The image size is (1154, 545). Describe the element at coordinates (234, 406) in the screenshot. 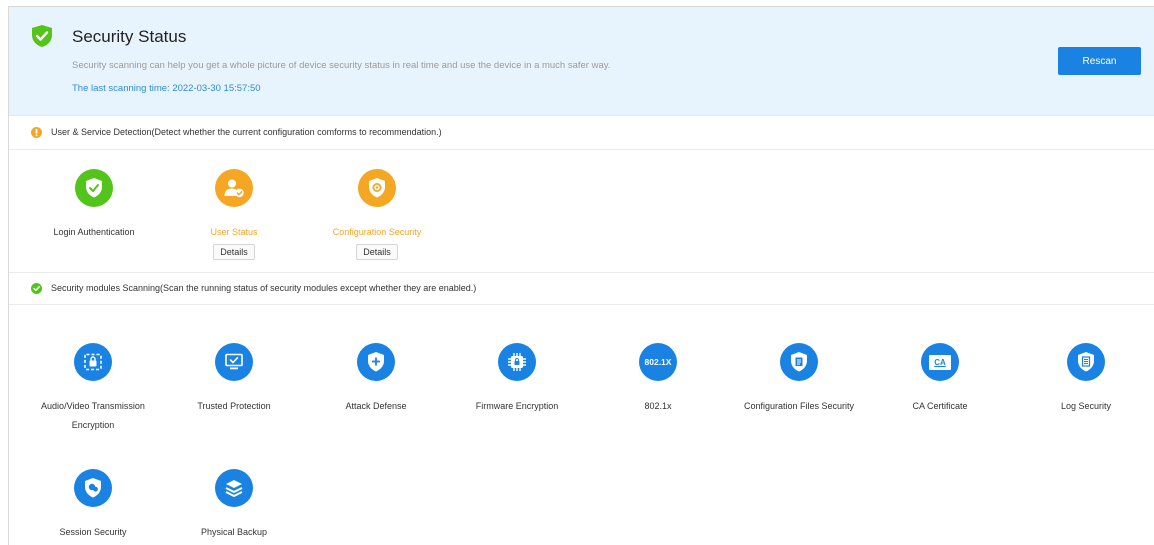

I see `module-label: Trusted Protection` at that location.